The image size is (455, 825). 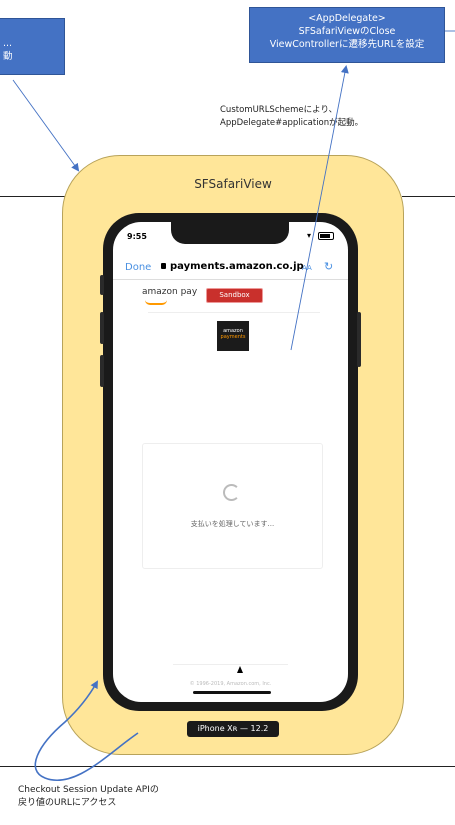 I want to click on arrow-screen-to-appdelegate, so click(x=319, y=208).